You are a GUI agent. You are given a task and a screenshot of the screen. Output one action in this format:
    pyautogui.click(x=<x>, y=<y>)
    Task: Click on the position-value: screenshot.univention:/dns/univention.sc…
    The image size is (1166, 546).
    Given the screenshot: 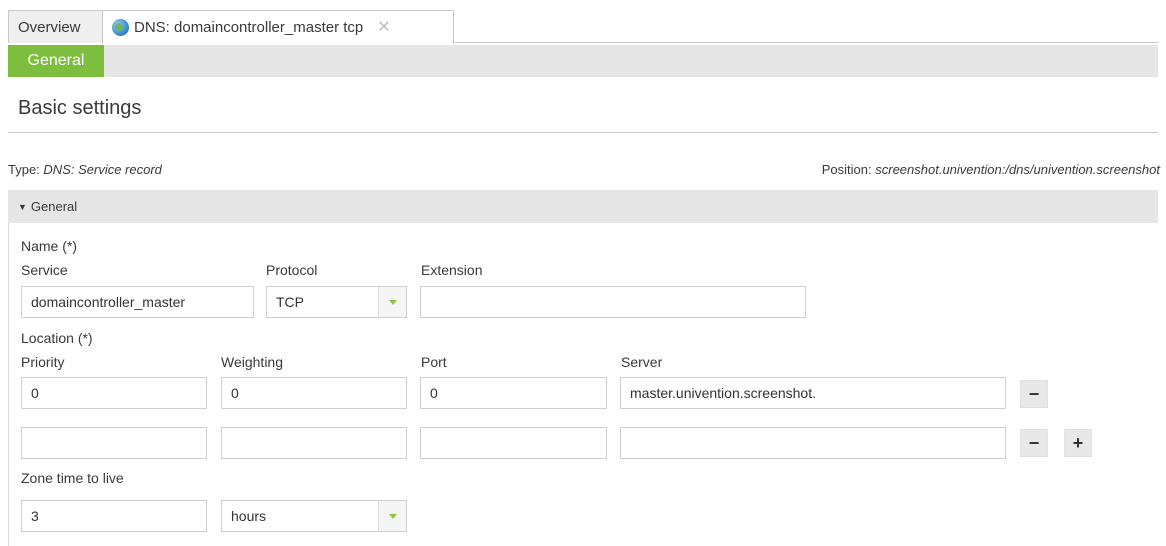 What is the action you would take?
    pyautogui.click(x=1017, y=169)
    